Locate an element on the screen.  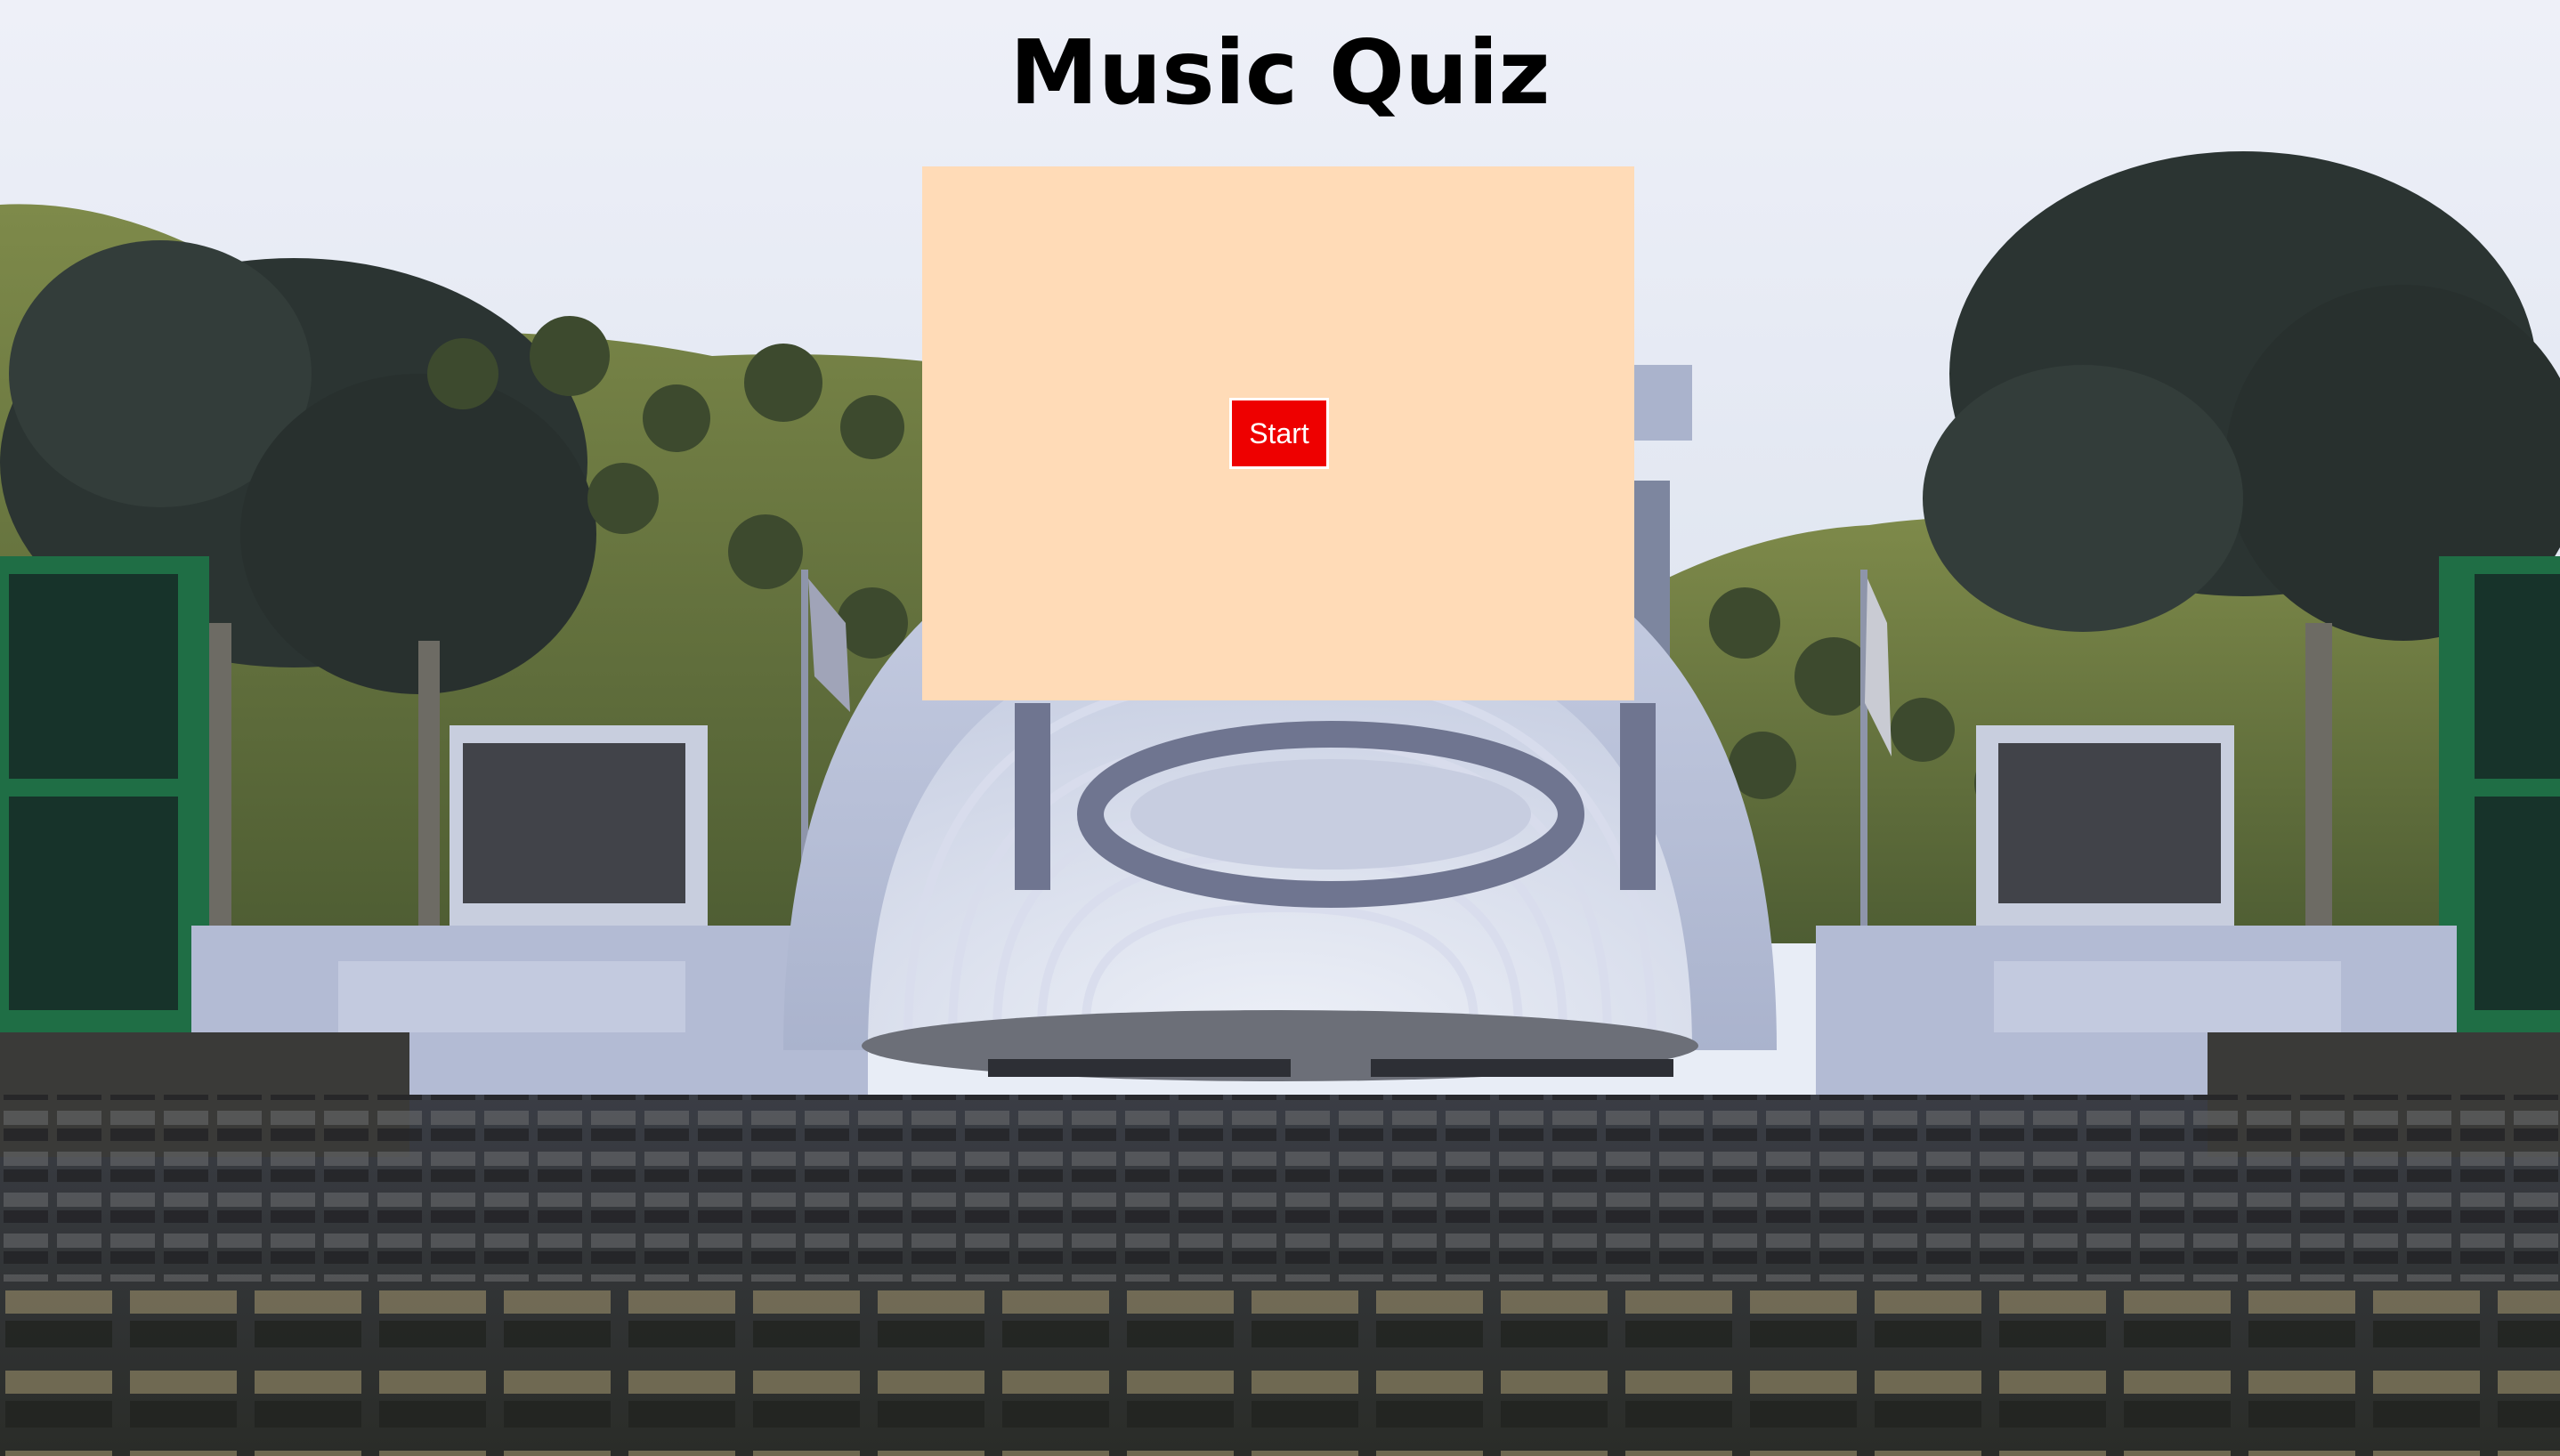
page-title: Music Quiz is located at coordinates (1280, 72).